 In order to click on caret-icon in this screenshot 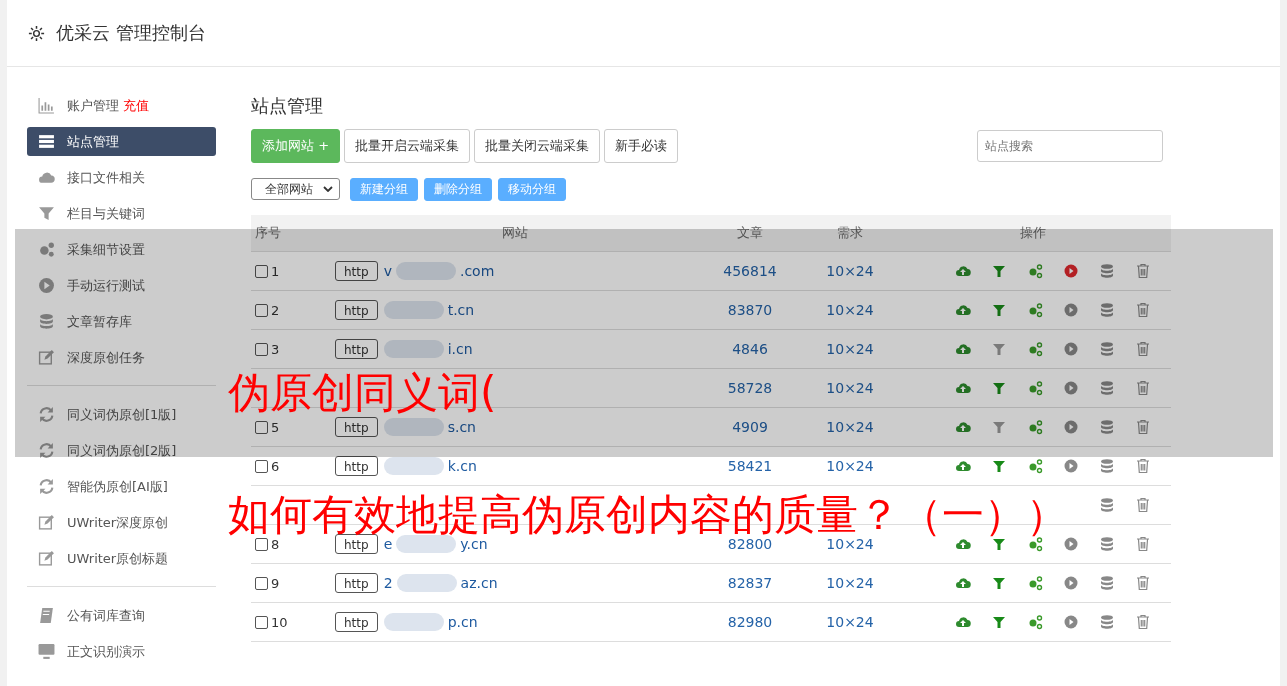, I will do `click(328, 189)`.